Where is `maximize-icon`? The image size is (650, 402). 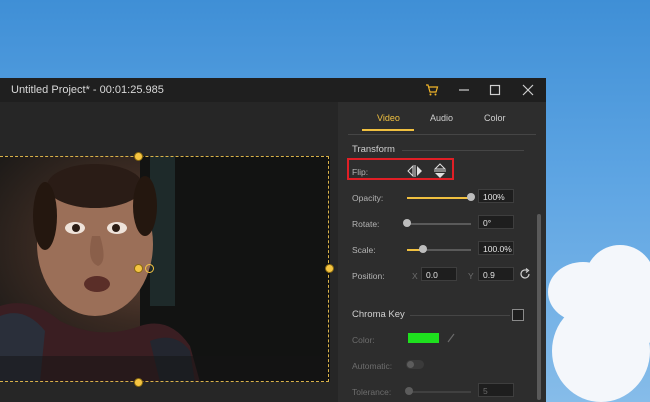 maximize-icon is located at coordinates (495, 90).